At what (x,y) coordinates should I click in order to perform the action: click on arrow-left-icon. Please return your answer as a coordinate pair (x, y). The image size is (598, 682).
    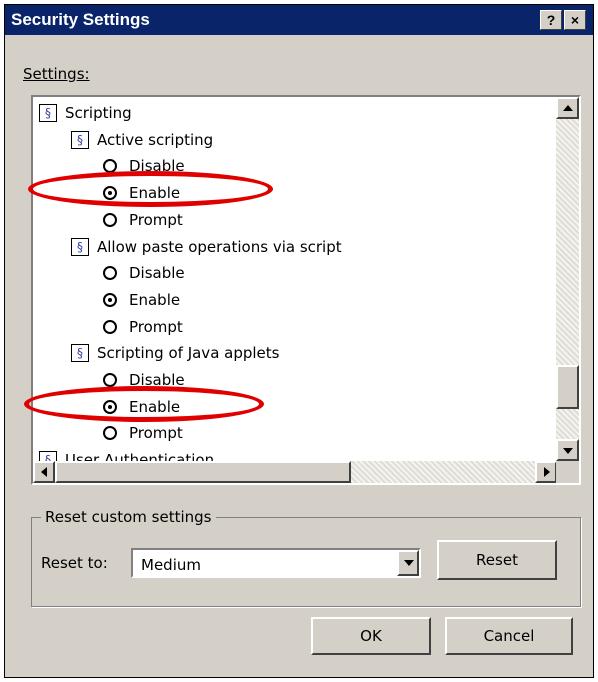
    Looking at the image, I should click on (44, 472).